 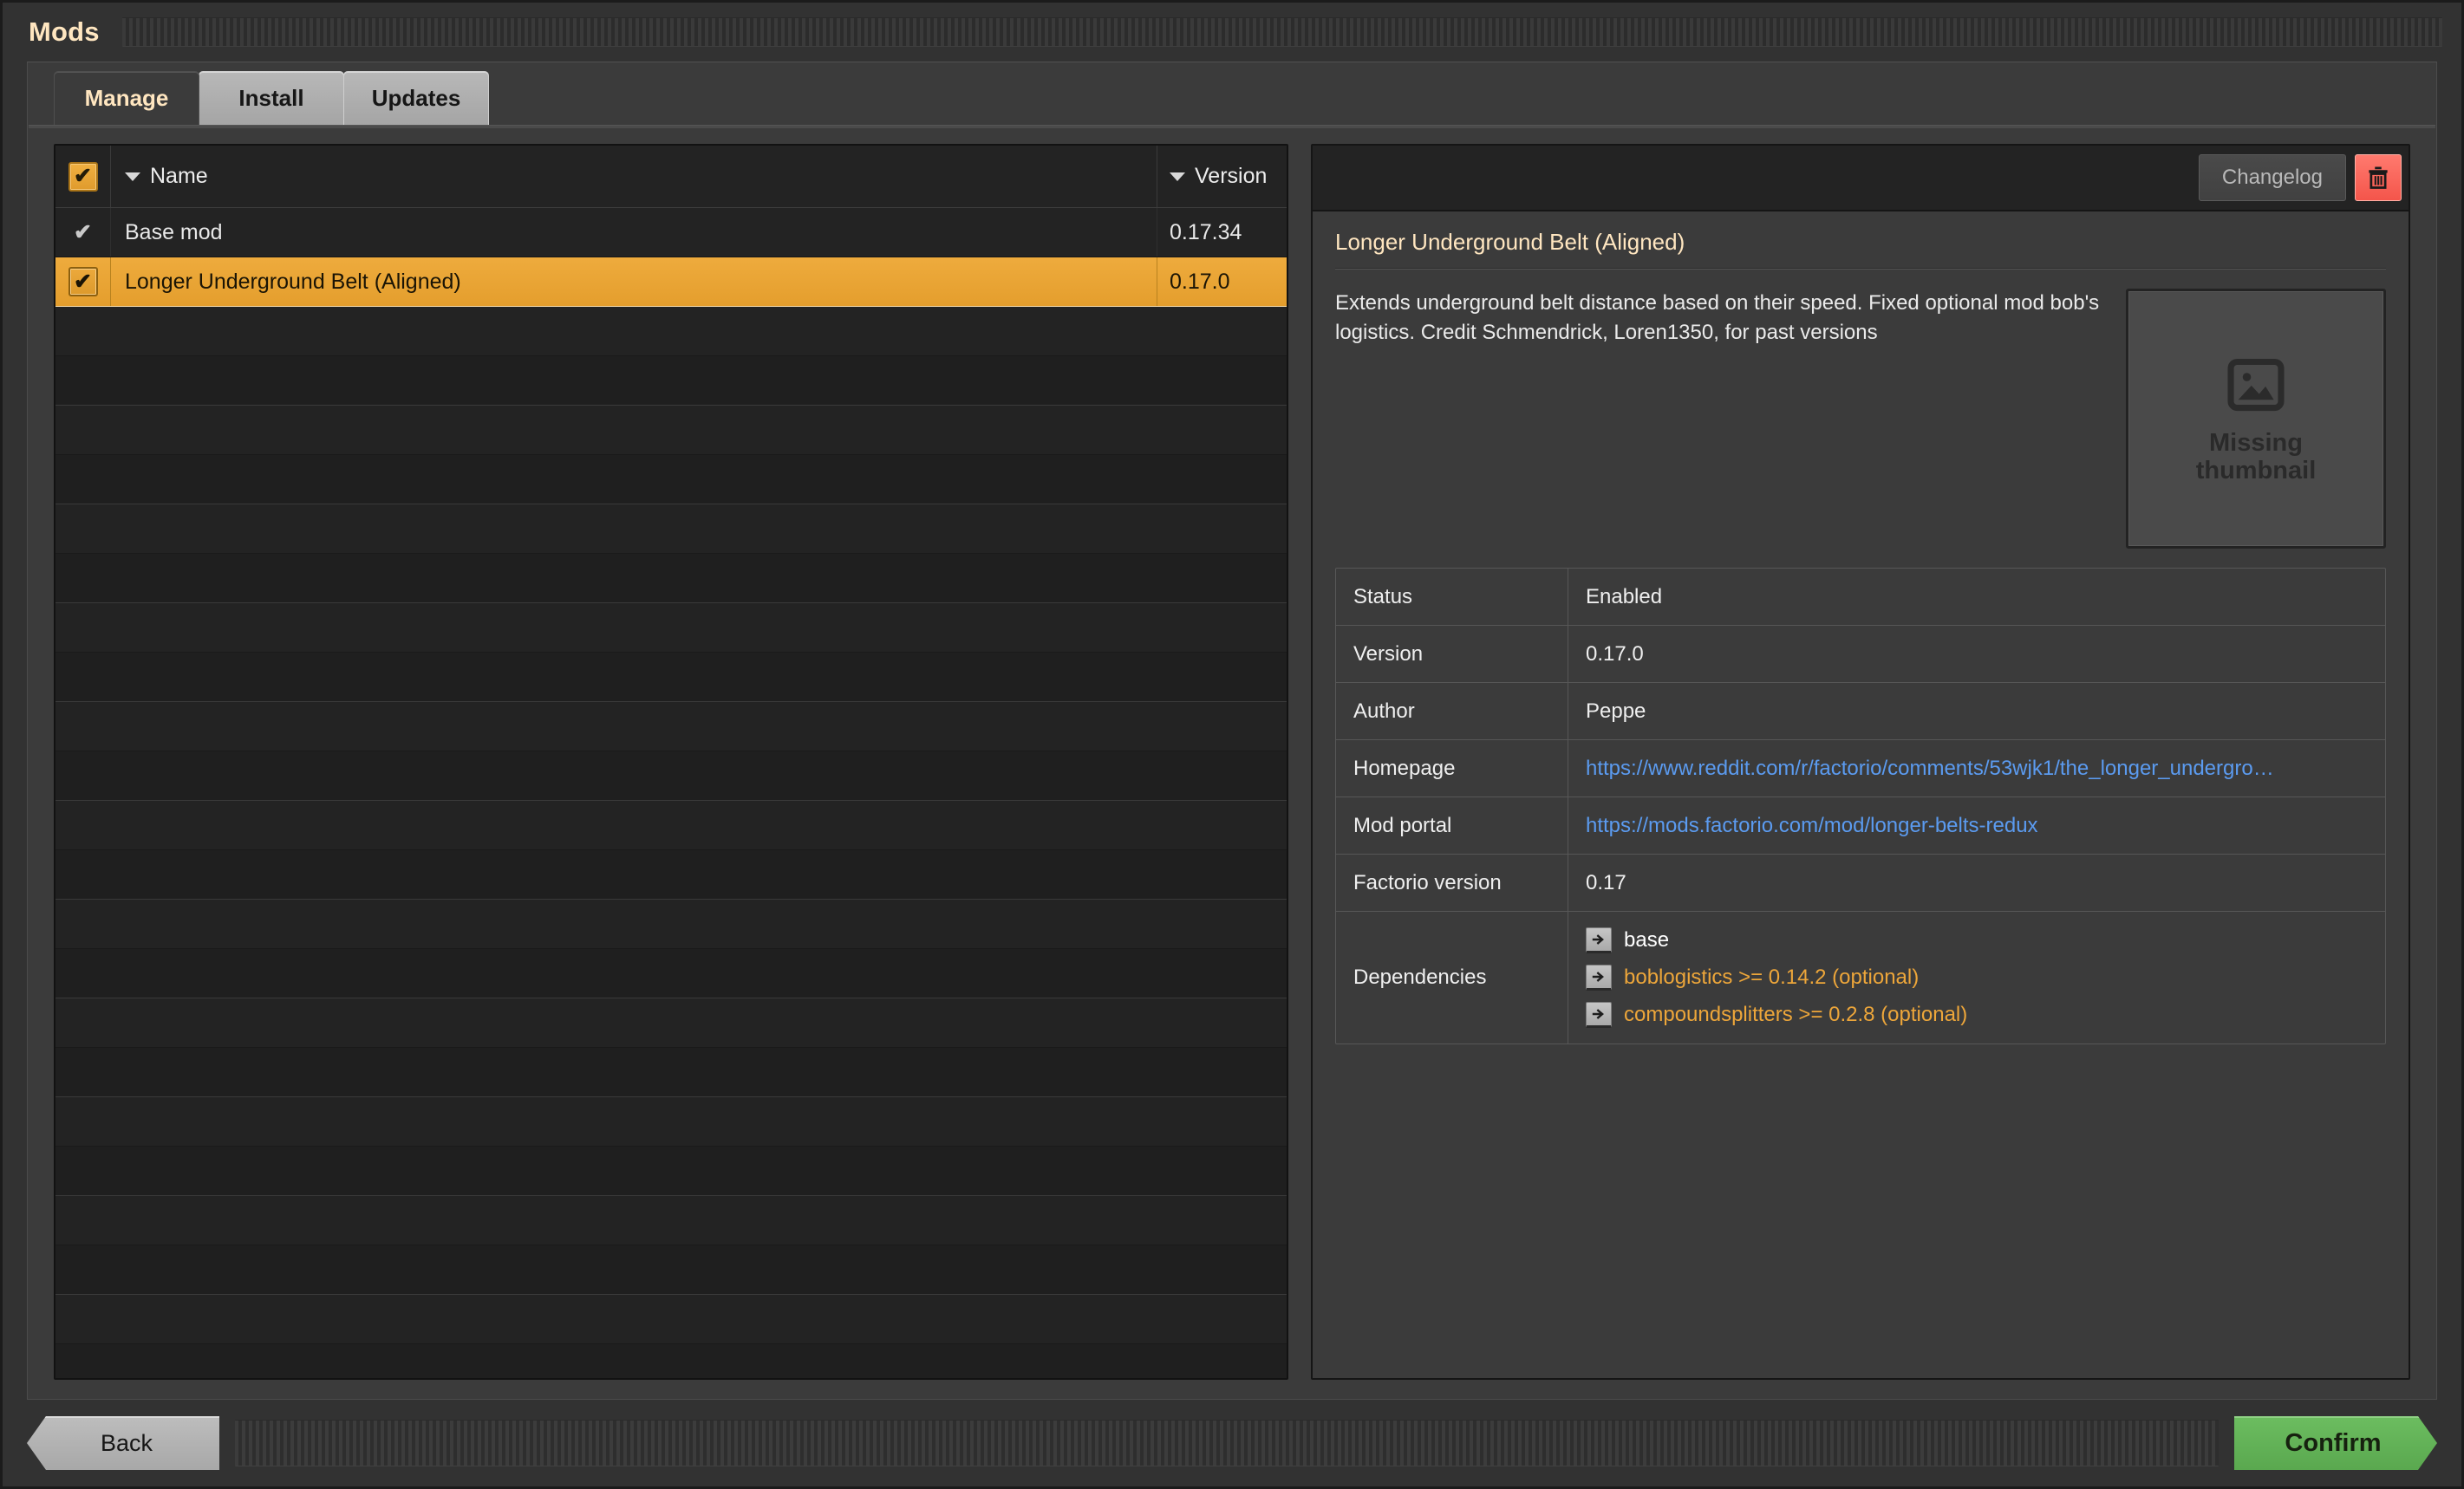 I want to click on info-key: Homepage, so click(x=1452, y=768).